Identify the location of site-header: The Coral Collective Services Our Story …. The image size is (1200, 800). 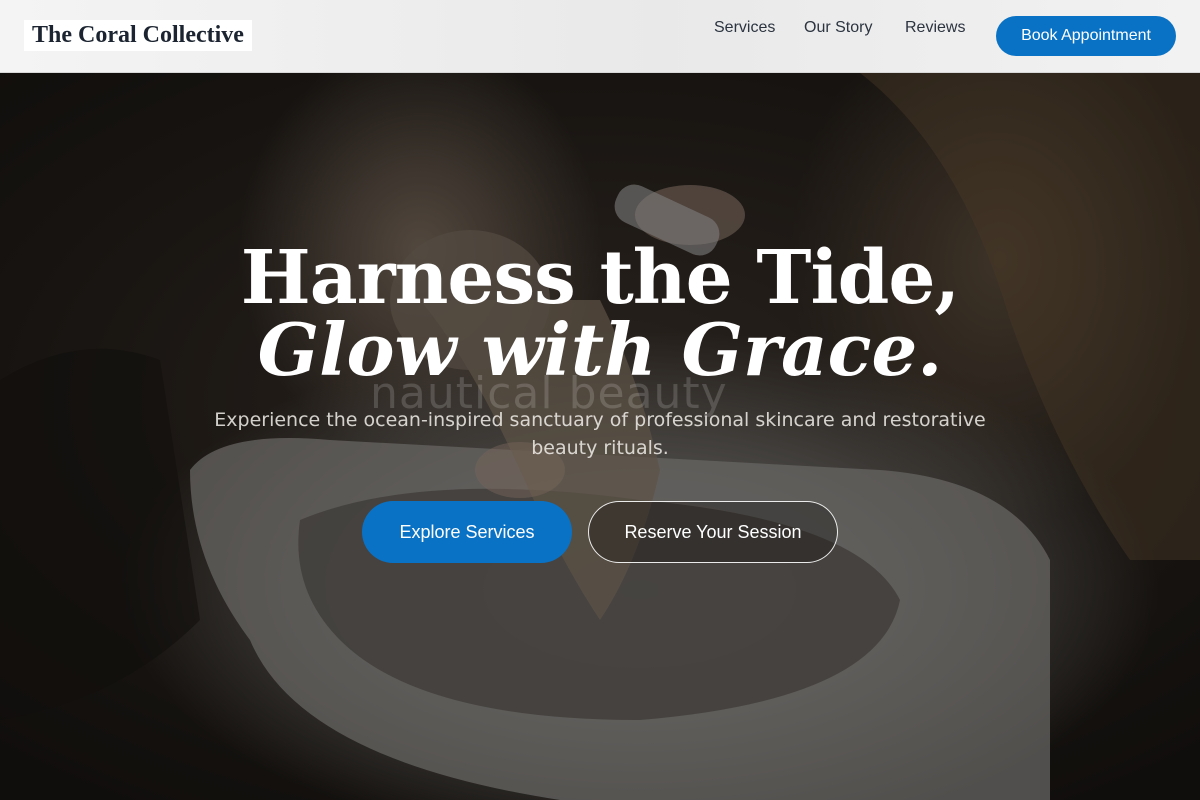
(600, 36).